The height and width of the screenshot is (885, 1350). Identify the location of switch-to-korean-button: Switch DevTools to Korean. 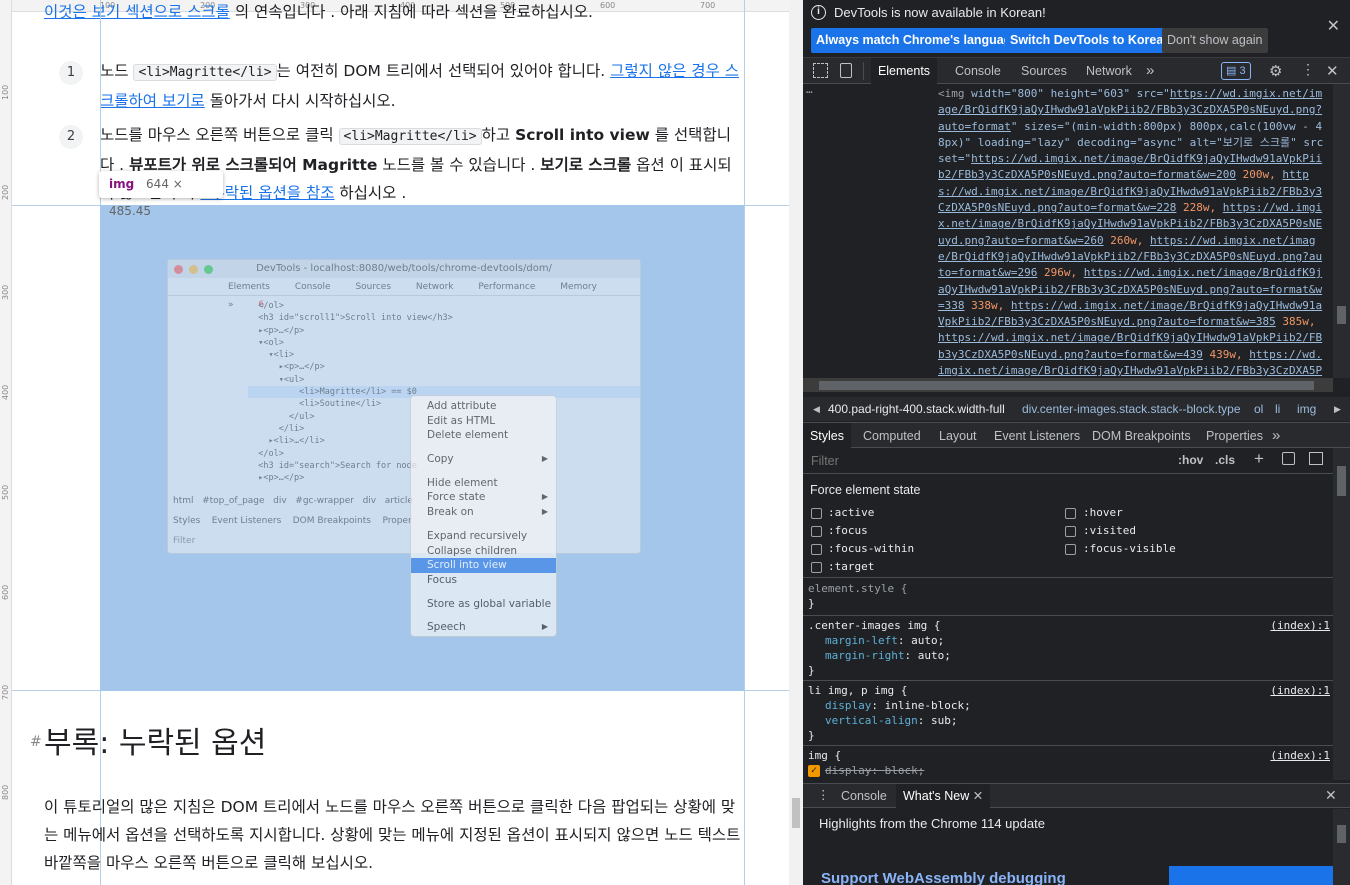
(1090, 40).